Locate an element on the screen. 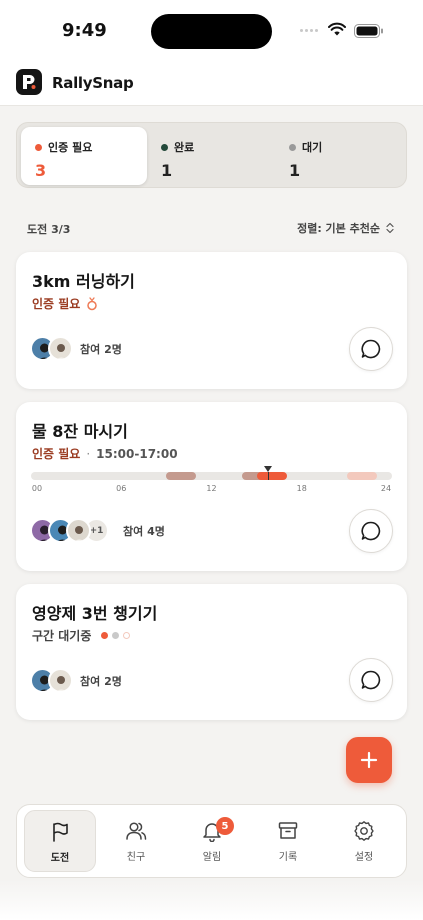 This screenshot has width=423, height=920. participant-count: 참여 4명 is located at coordinates (144, 531).